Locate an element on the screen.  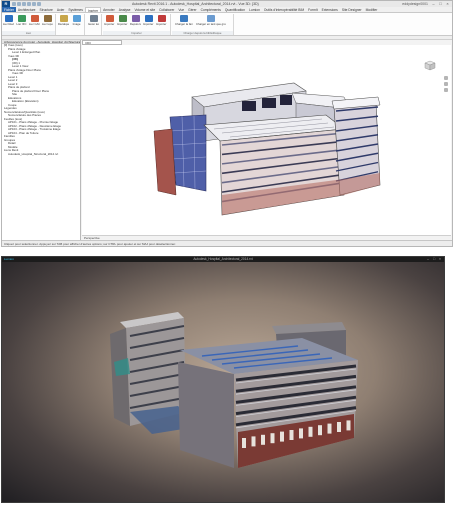
from-library-button: Depuis la bibliothèque is located at coordinates (135, 22).